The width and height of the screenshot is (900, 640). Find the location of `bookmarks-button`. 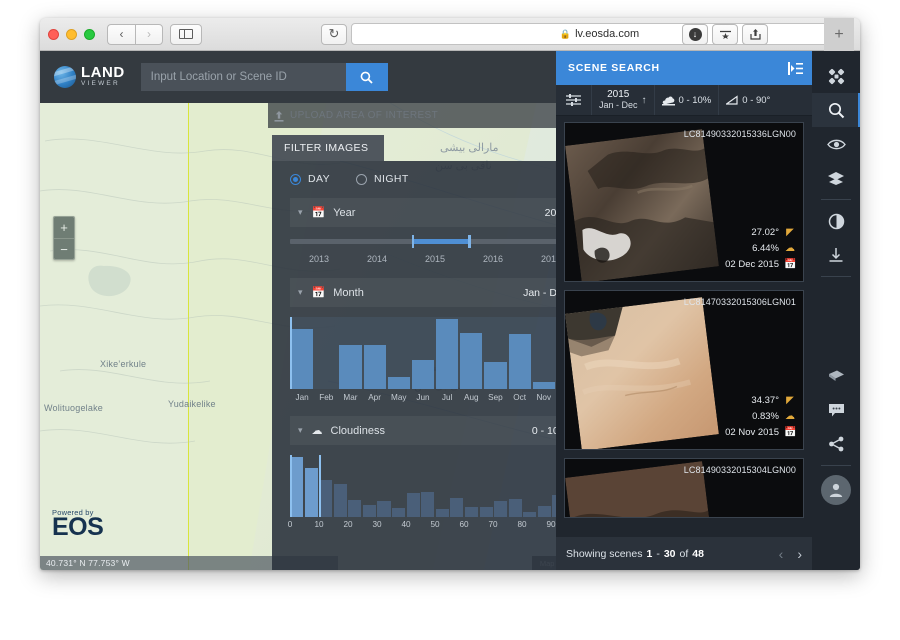

bookmarks-button is located at coordinates (725, 34).